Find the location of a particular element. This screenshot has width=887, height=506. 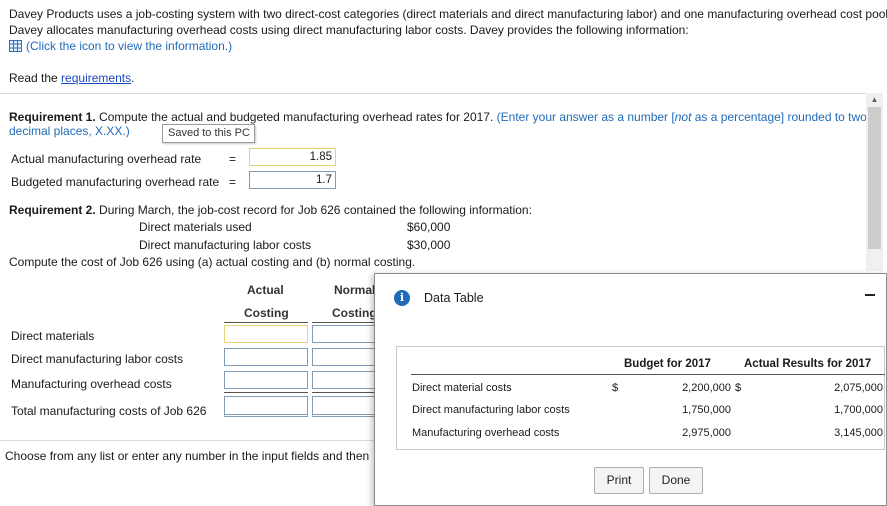

col-actual-header: Actual Results for 2017 is located at coordinates (808, 364).